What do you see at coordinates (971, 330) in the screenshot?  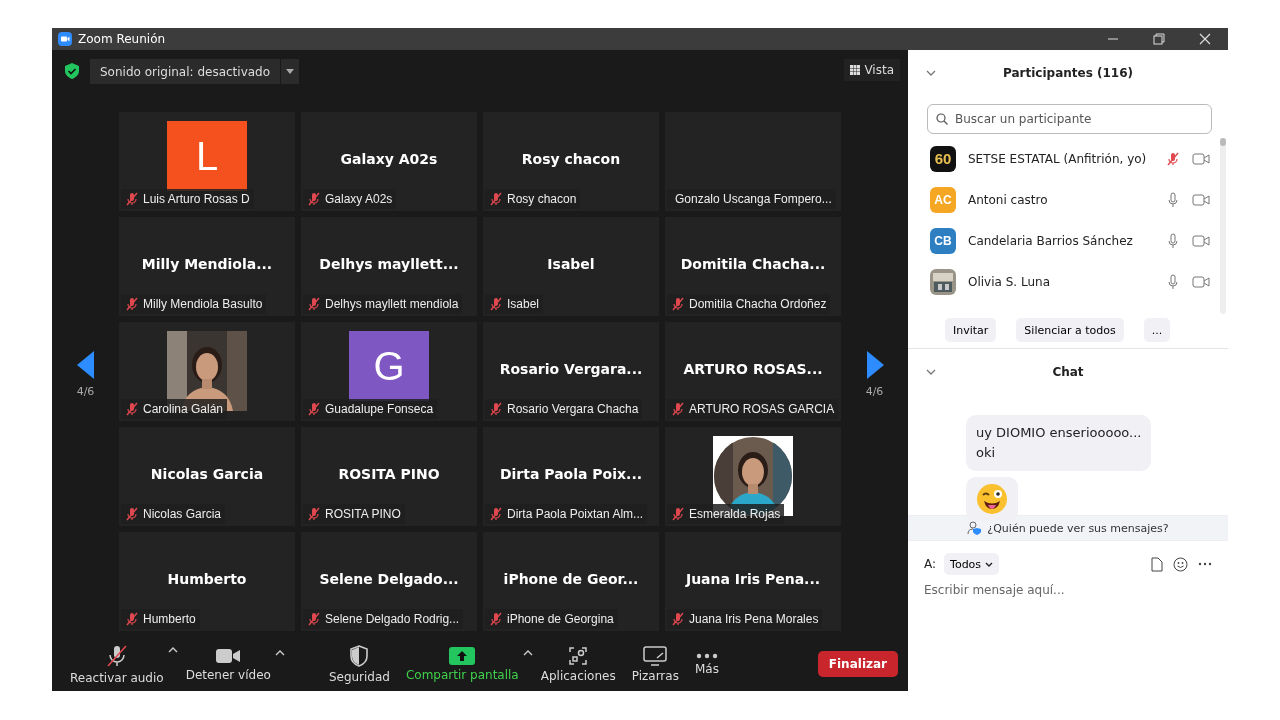 I see `panel-button: Invitar` at bounding box center [971, 330].